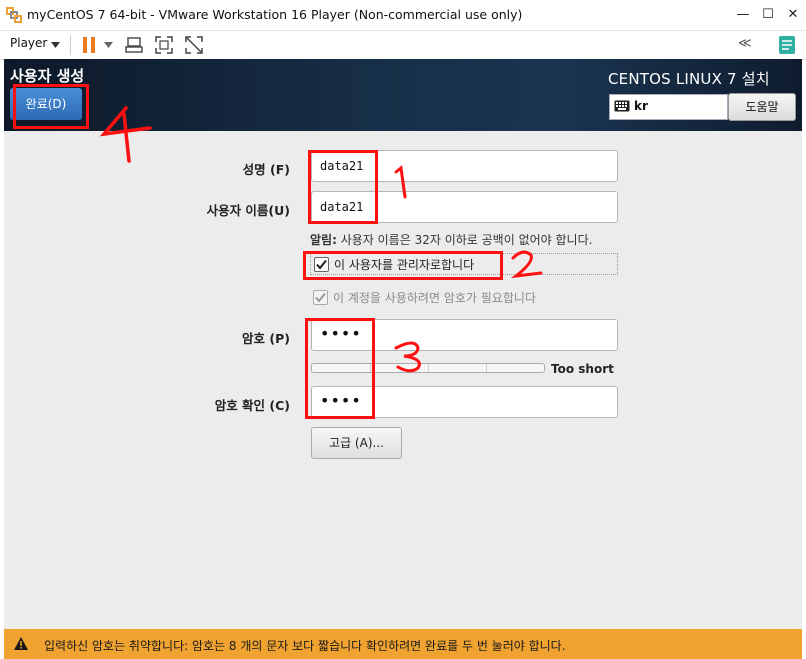  What do you see at coordinates (400, 182) in the screenshot?
I see `marker-1-stroke` at bounding box center [400, 182].